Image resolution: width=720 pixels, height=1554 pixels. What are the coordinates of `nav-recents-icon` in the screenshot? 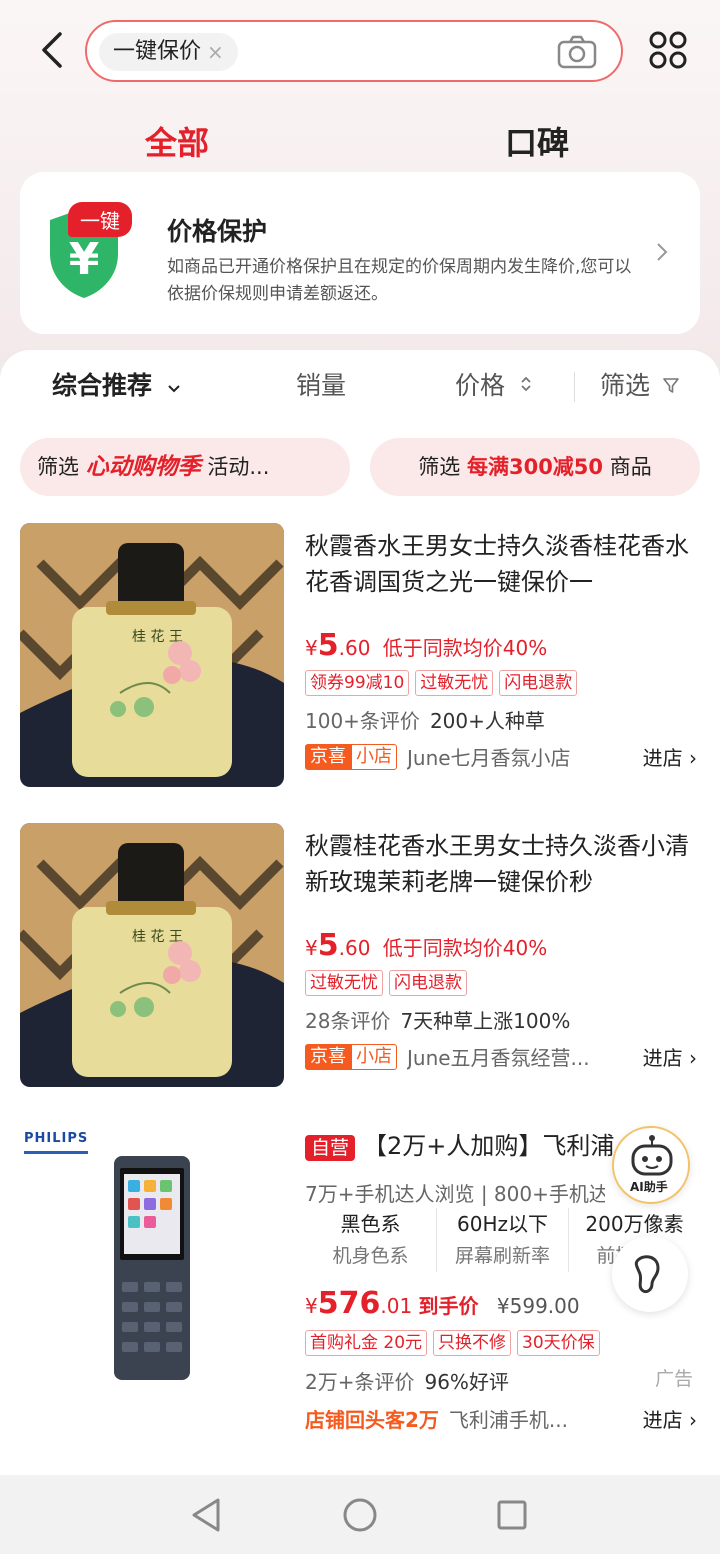 It's located at (512, 1515).